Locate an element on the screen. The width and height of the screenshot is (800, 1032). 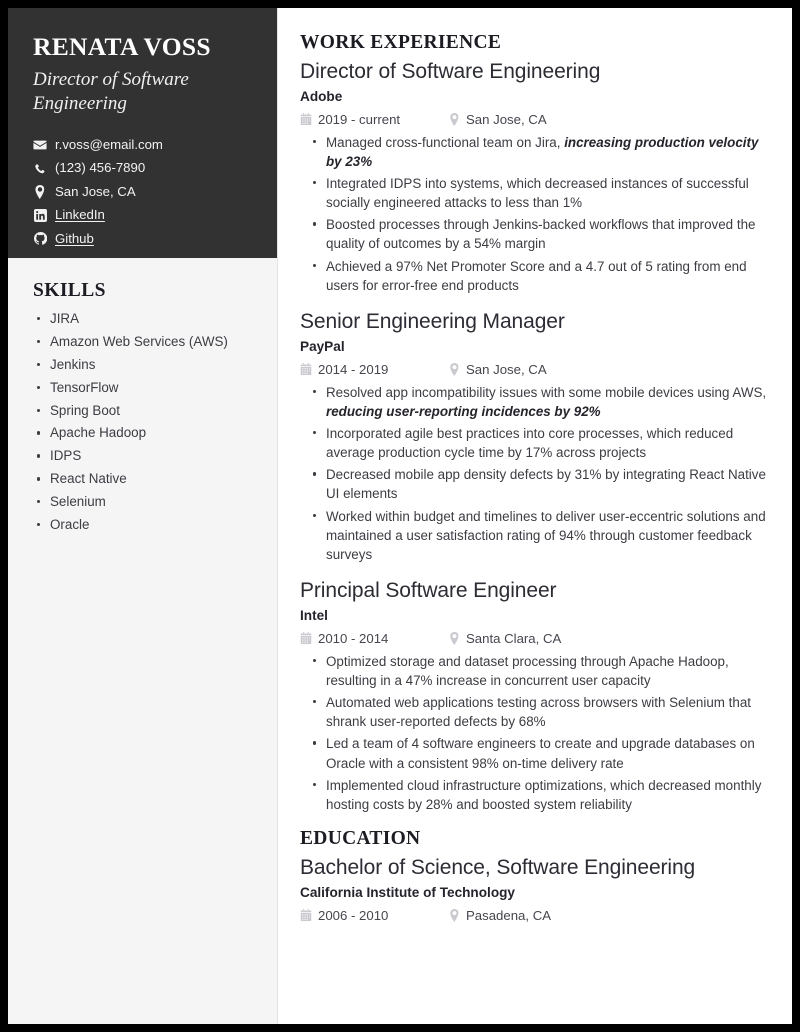
list-item: Jenkins is located at coordinates (144, 365).